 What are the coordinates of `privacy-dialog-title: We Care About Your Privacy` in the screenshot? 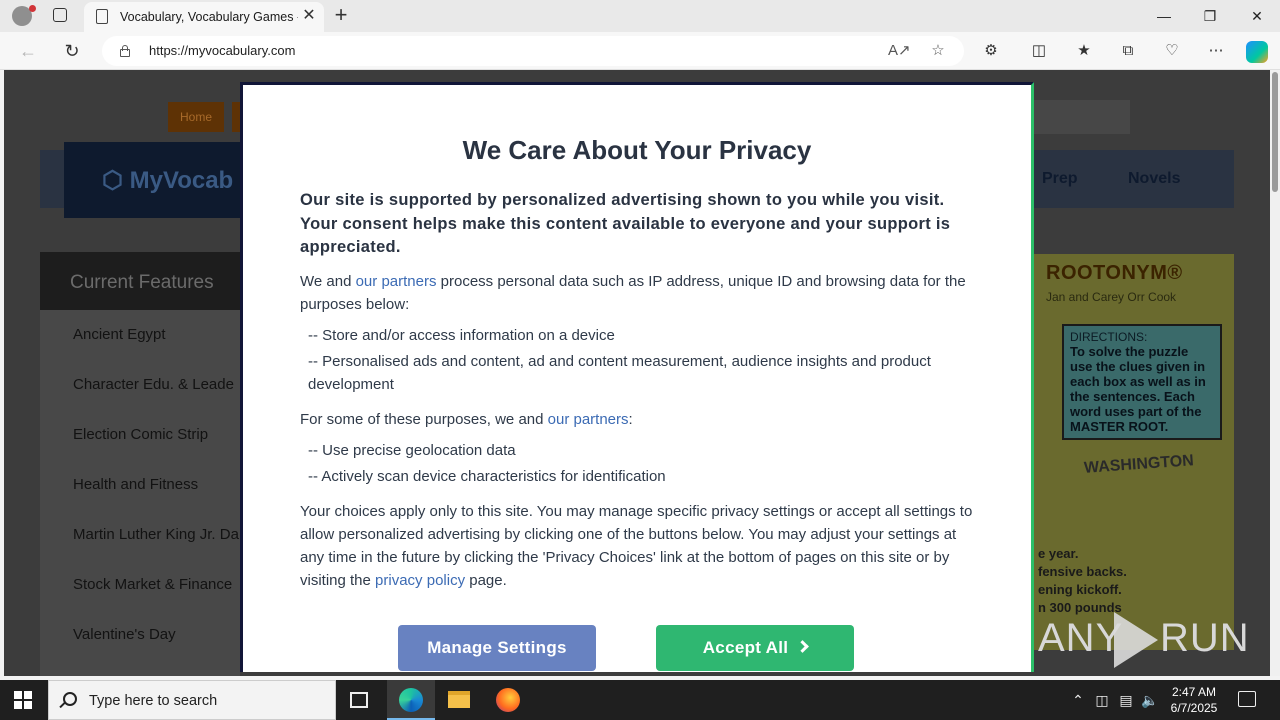 It's located at (637, 150).